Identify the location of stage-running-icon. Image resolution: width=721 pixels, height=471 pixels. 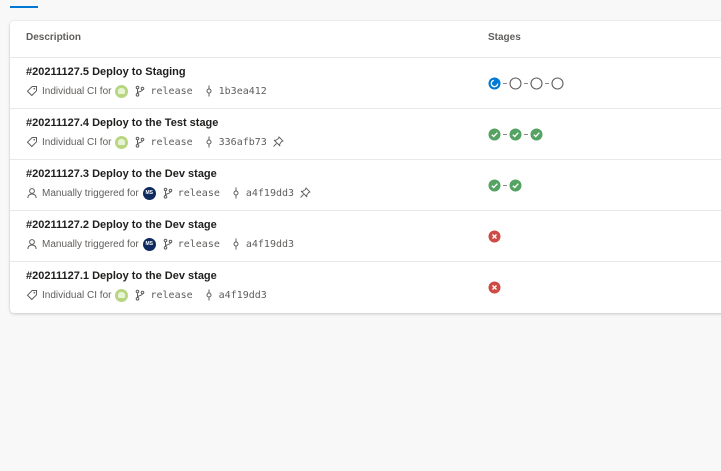
(494, 83).